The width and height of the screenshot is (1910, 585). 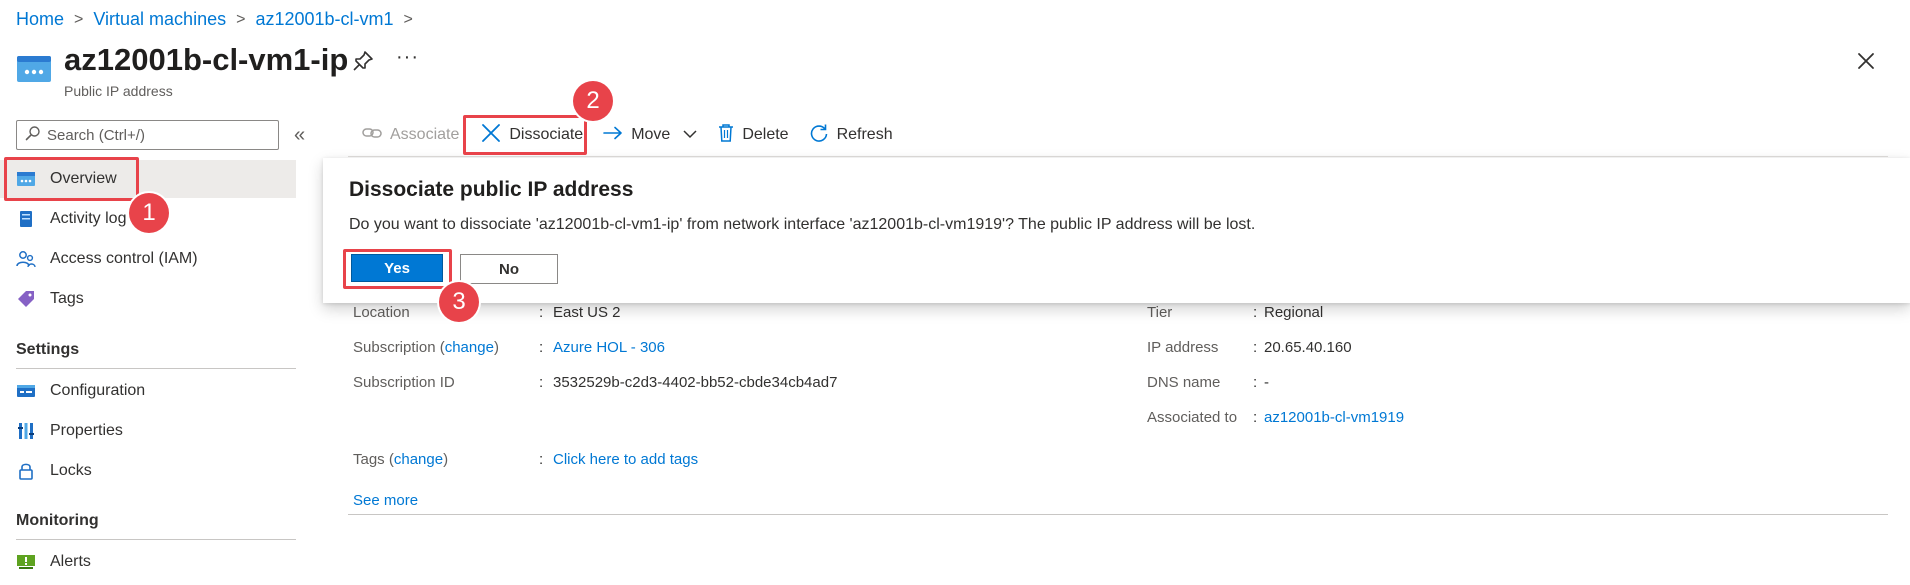 What do you see at coordinates (67, 298) in the screenshot?
I see `sidebar-item-label: Tags` at bounding box center [67, 298].